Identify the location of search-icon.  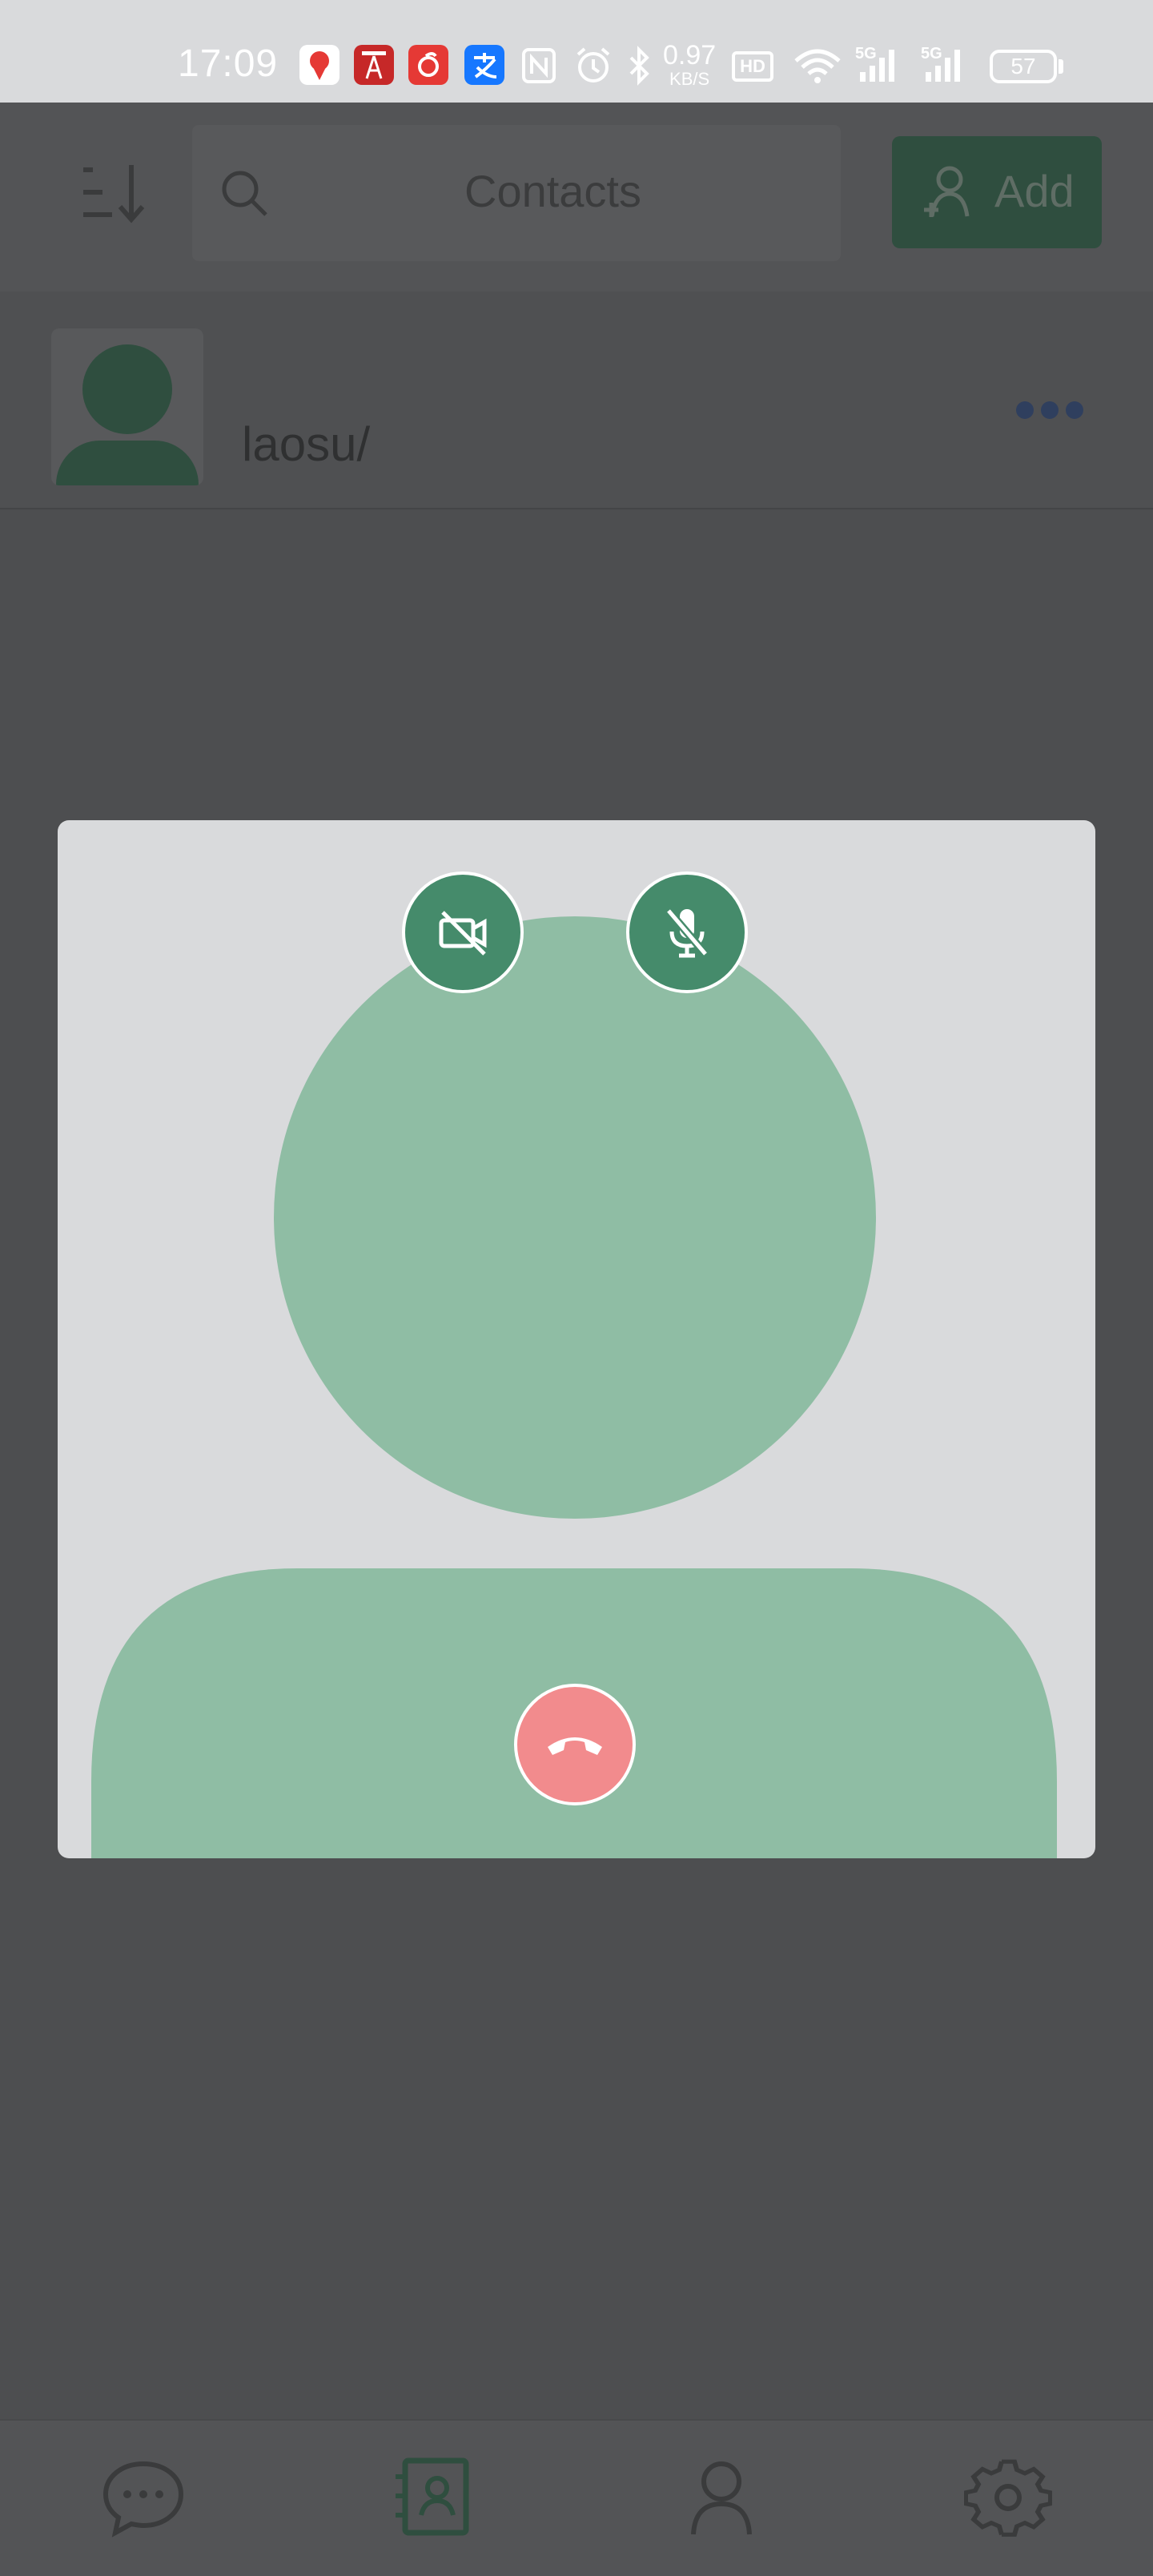
(246, 195).